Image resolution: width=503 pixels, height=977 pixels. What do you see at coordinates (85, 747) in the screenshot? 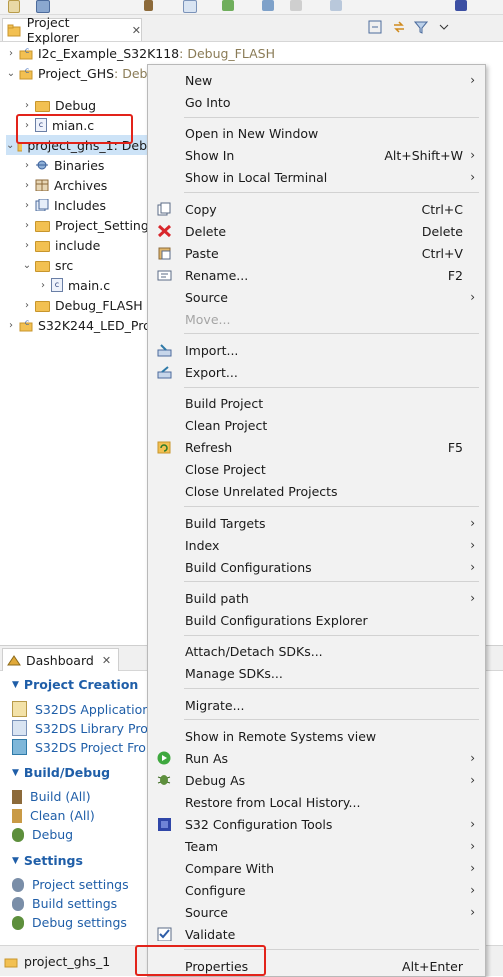
I see `link-s32ds-project-from: S32DS Project From` at bounding box center [85, 747].